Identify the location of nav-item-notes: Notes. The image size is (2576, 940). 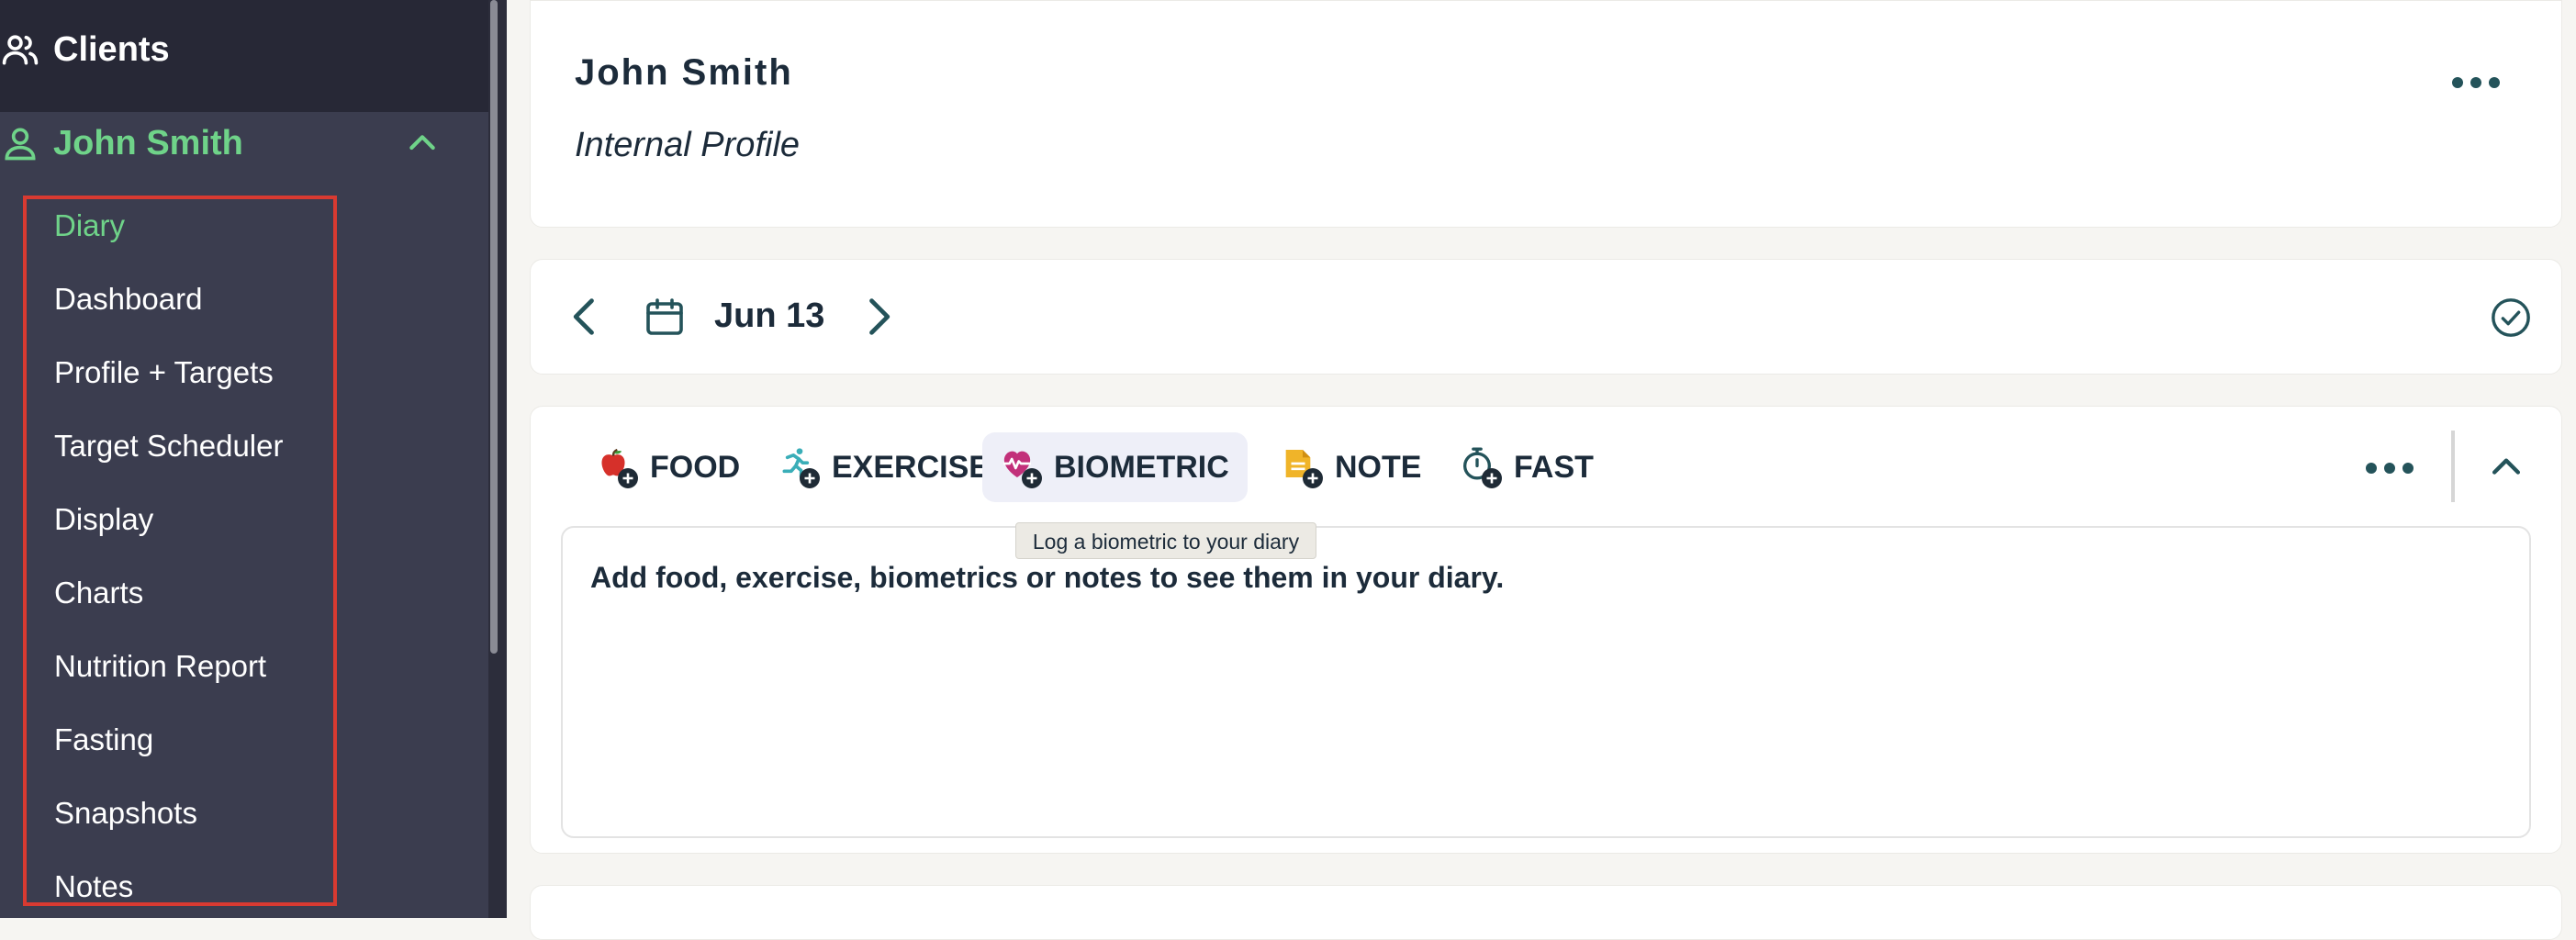
(93, 886).